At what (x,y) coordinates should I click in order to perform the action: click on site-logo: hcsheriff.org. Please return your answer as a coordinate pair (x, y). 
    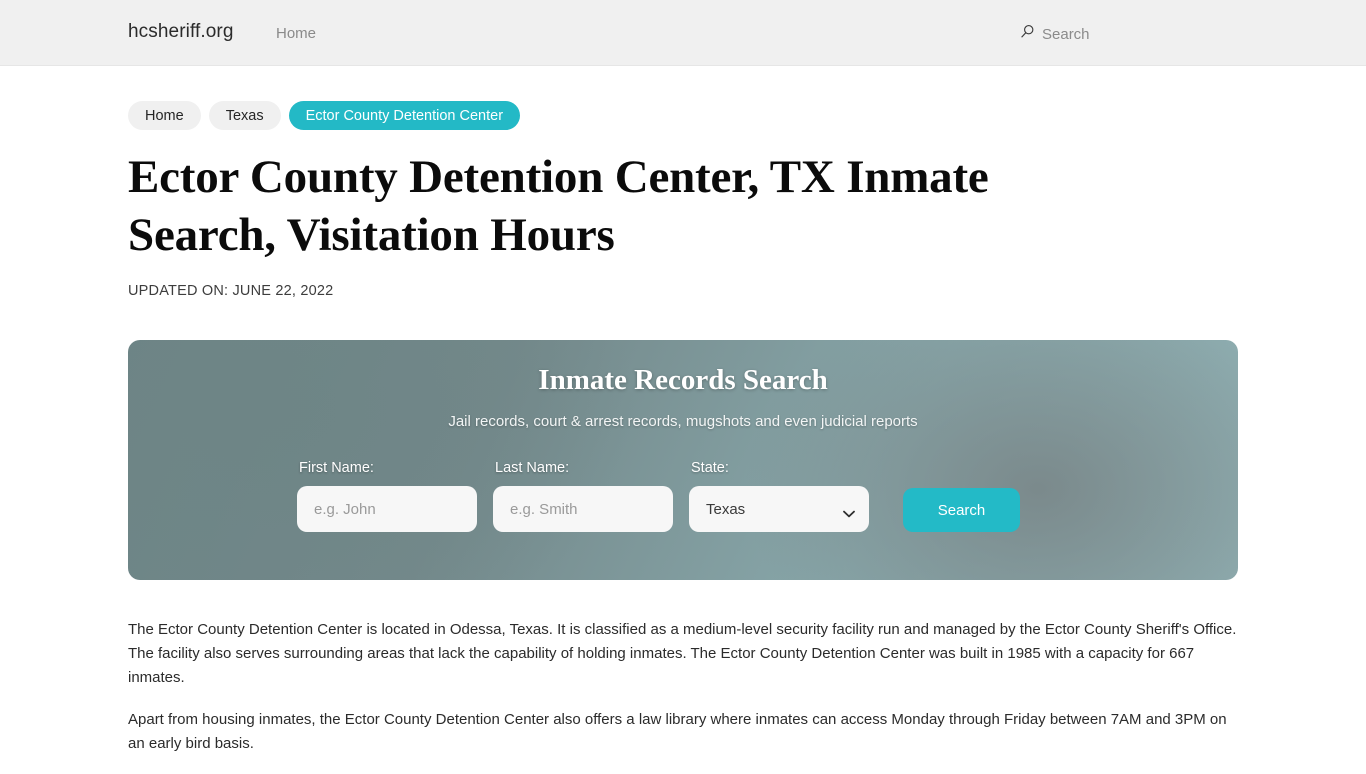
    Looking at the image, I should click on (181, 32).